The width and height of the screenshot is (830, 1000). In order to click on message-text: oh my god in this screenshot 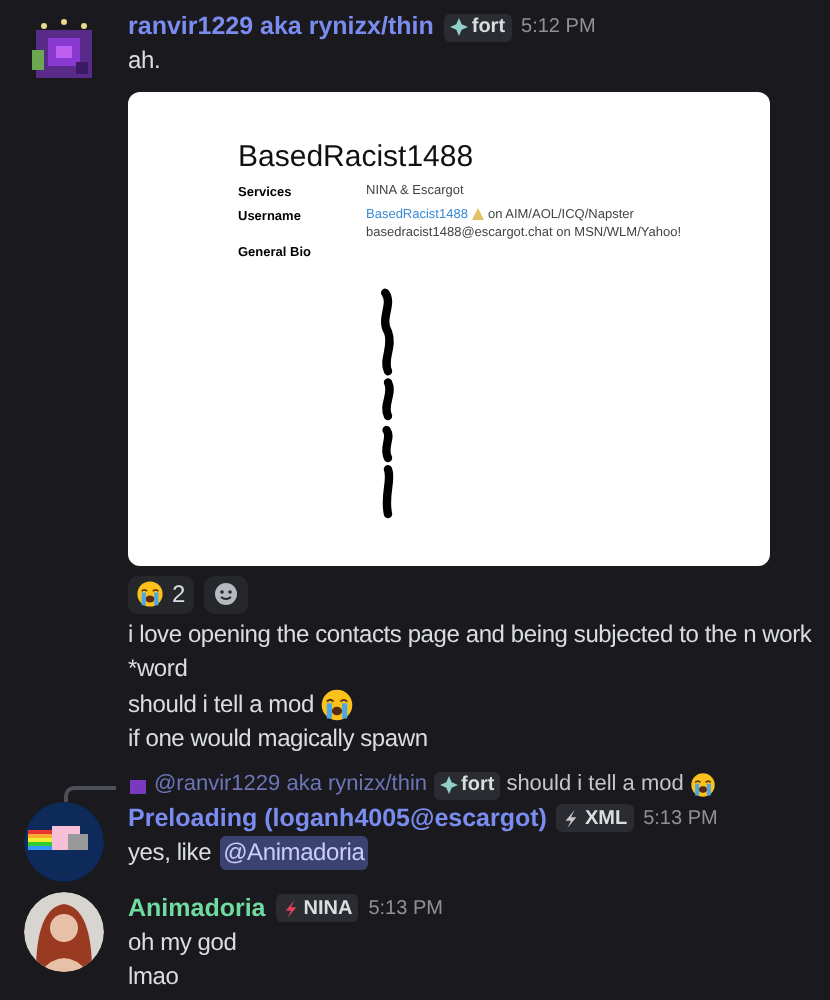, I will do `click(182, 942)`.